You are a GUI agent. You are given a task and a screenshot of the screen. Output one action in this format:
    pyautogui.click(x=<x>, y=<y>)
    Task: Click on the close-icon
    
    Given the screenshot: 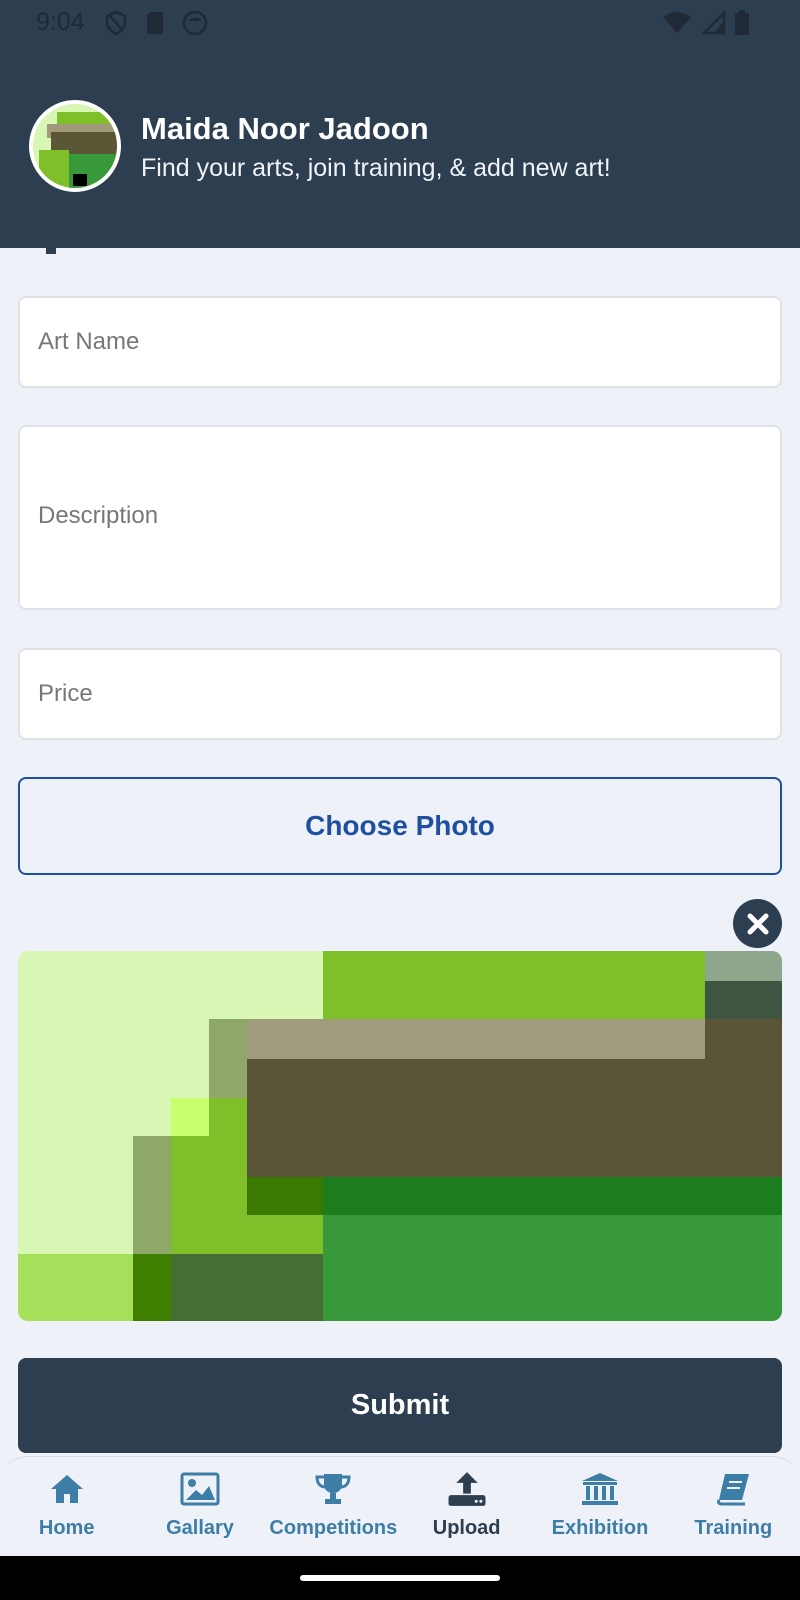 What is the action you would take?
    pyautogui.click(x=757, y=923)
    